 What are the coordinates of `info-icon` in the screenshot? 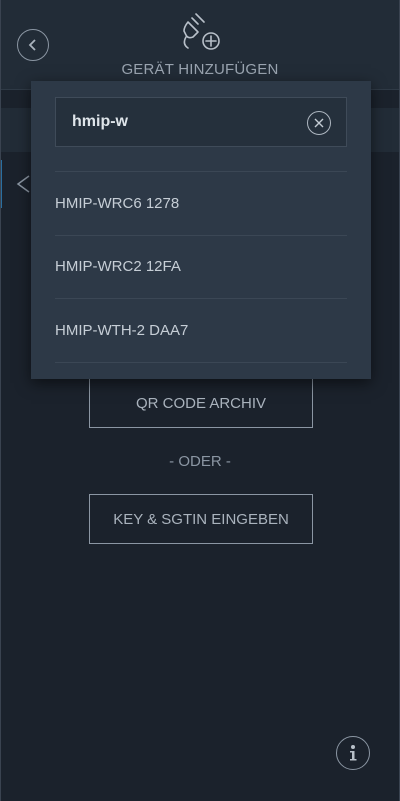 It's located at (353, 753).